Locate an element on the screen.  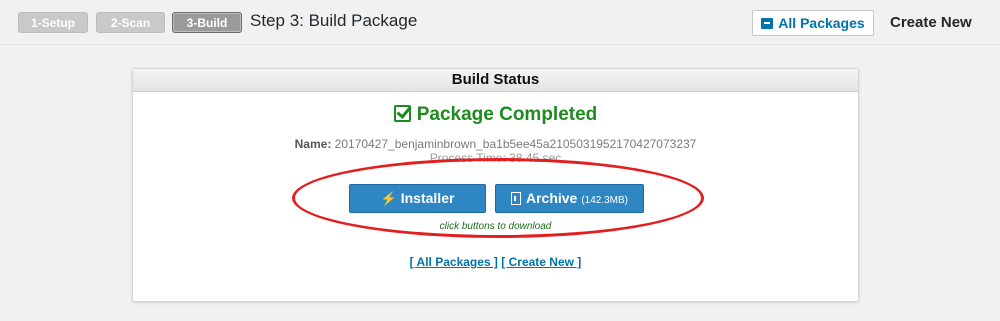
name-label: Name: is located at coordinates (313, 144).